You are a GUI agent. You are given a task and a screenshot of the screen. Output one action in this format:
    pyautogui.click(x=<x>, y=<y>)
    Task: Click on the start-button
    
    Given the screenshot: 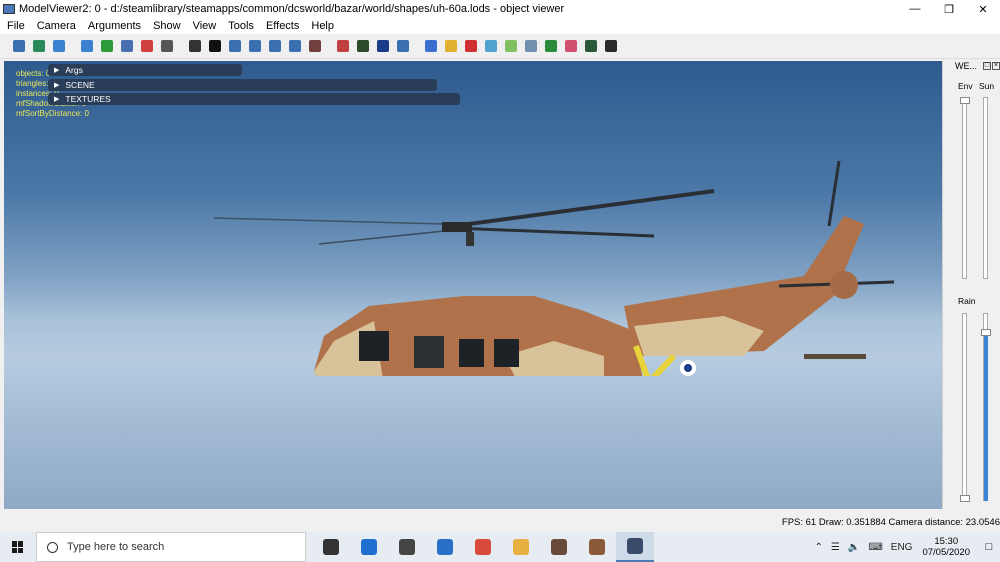 What is the action you would take?
    pyautogui.click(x=18, y=547)
    